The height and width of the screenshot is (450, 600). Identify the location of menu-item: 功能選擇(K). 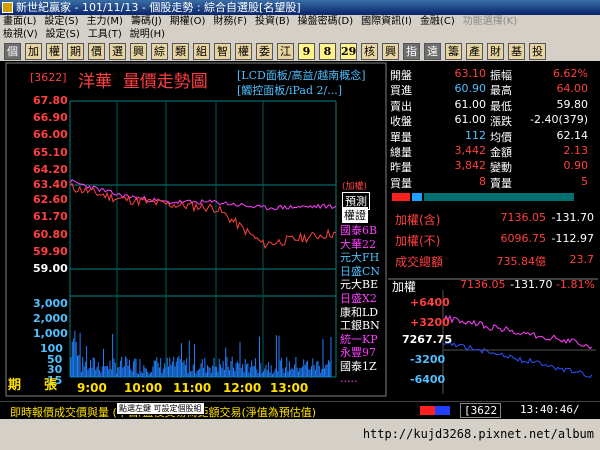
(490, 21).